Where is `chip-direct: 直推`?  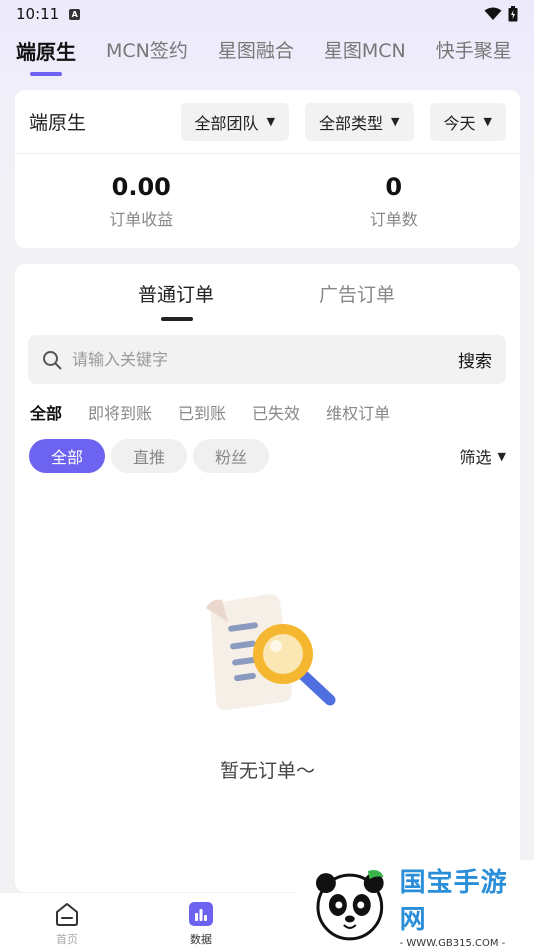
chip-direct: 直推 is located at coordinates (149, 456).